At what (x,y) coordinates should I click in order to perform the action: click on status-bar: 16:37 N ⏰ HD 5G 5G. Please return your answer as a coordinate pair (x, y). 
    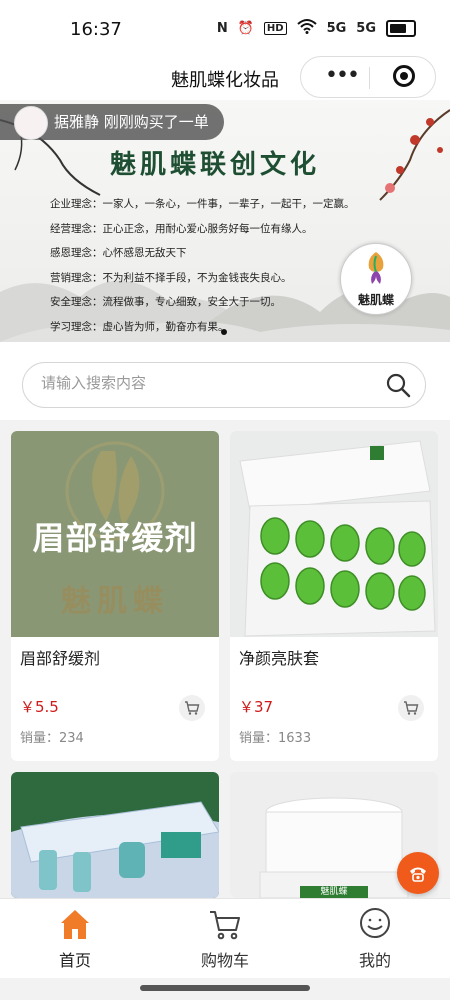
    Looking at the image, I should click on (225, 29).